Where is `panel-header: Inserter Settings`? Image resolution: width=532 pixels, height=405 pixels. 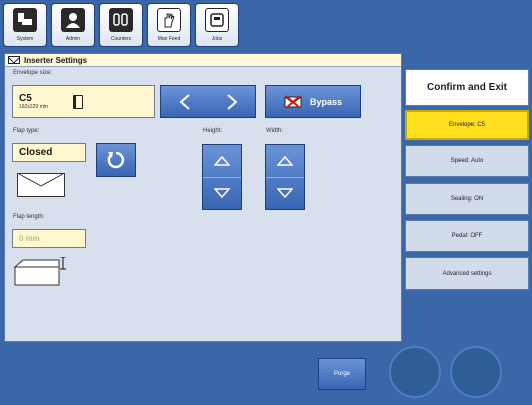 panel-header: Inserter Settings is located at coordinates (203, 60).